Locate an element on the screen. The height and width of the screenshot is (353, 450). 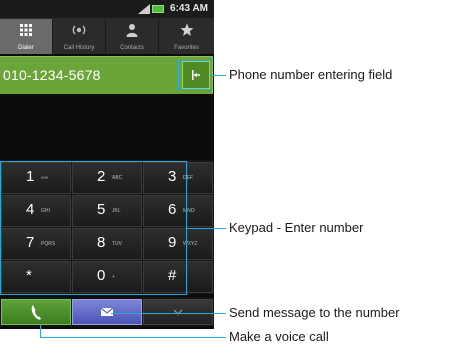
contacts-icon is located at coordinates (132, 30).